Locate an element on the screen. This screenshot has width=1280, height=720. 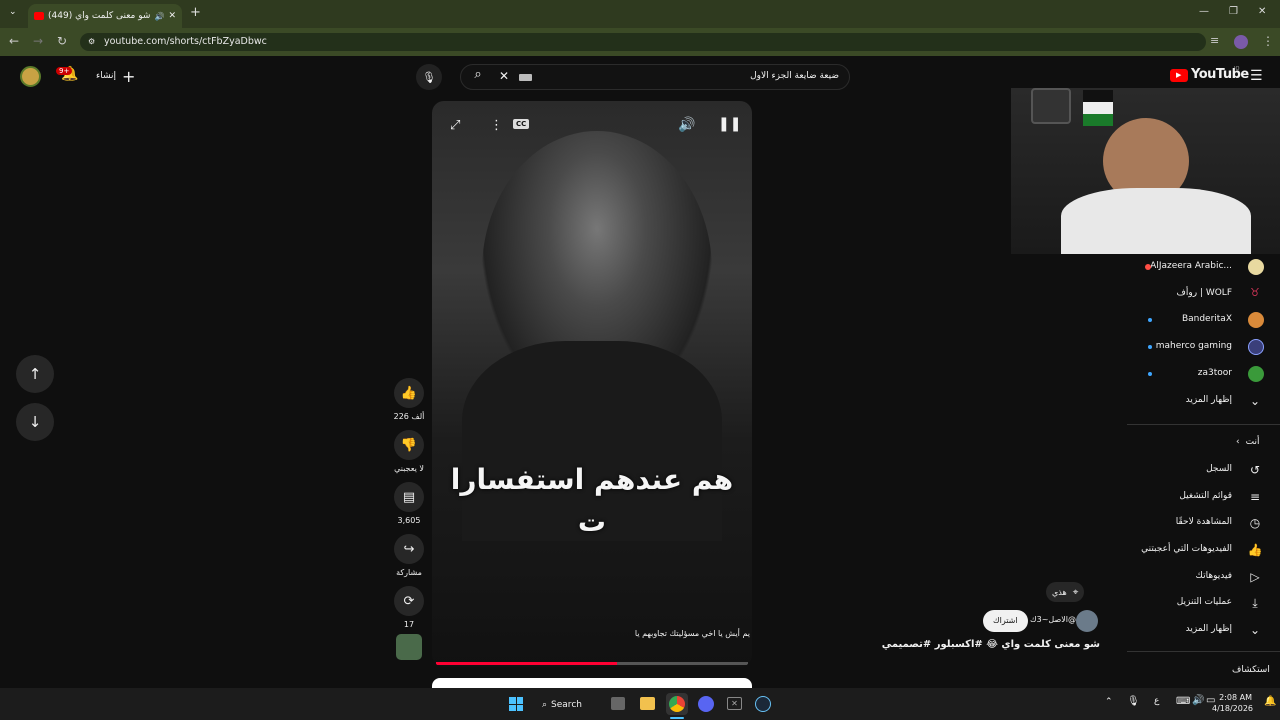
clock: 2:08 AM 4/18/2026 is located at coordinates (1232, 703).